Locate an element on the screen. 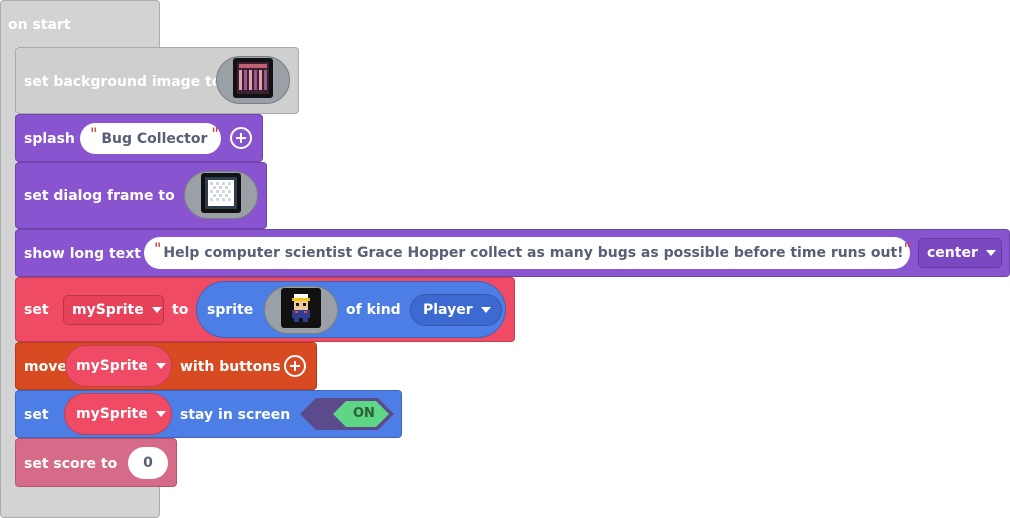  dialog-frame-icon is located at coordinates (221, 195).